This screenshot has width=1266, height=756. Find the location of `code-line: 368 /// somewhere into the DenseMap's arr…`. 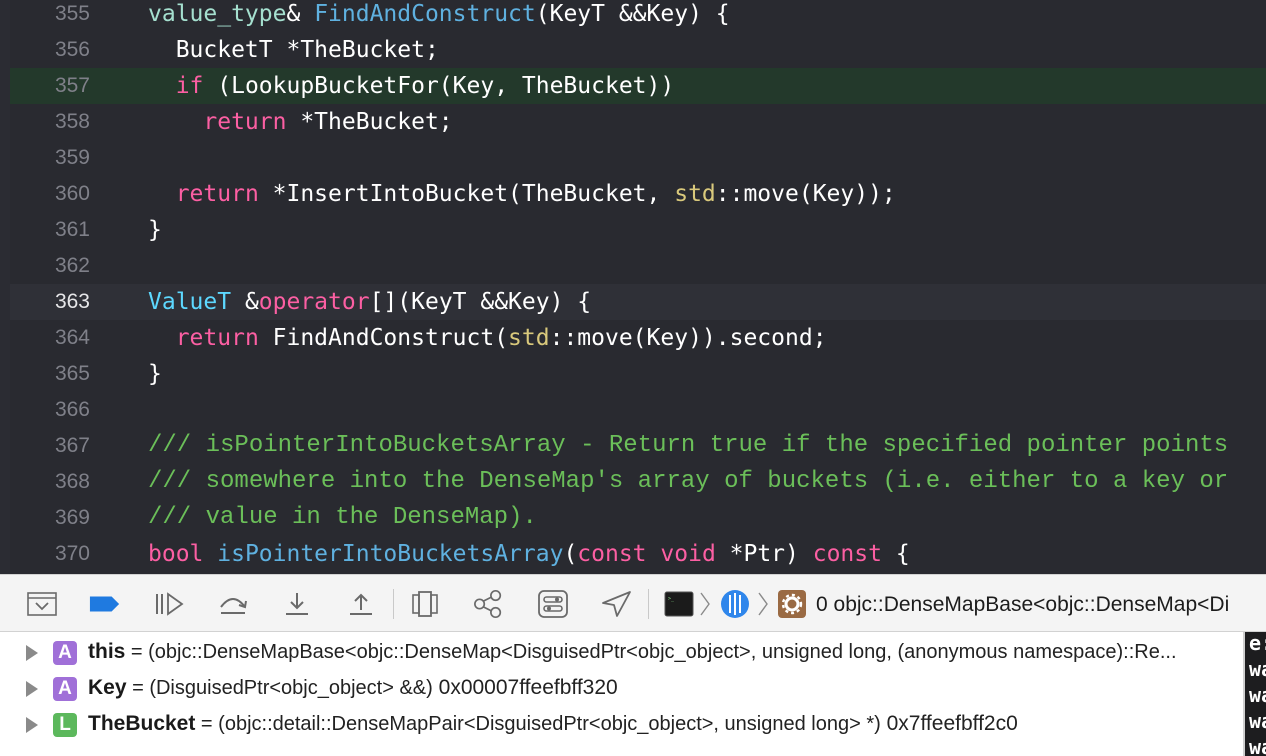

code-line: 368 /// somewhere into the DenseMap's arr… is located at coordinates (638, 482).